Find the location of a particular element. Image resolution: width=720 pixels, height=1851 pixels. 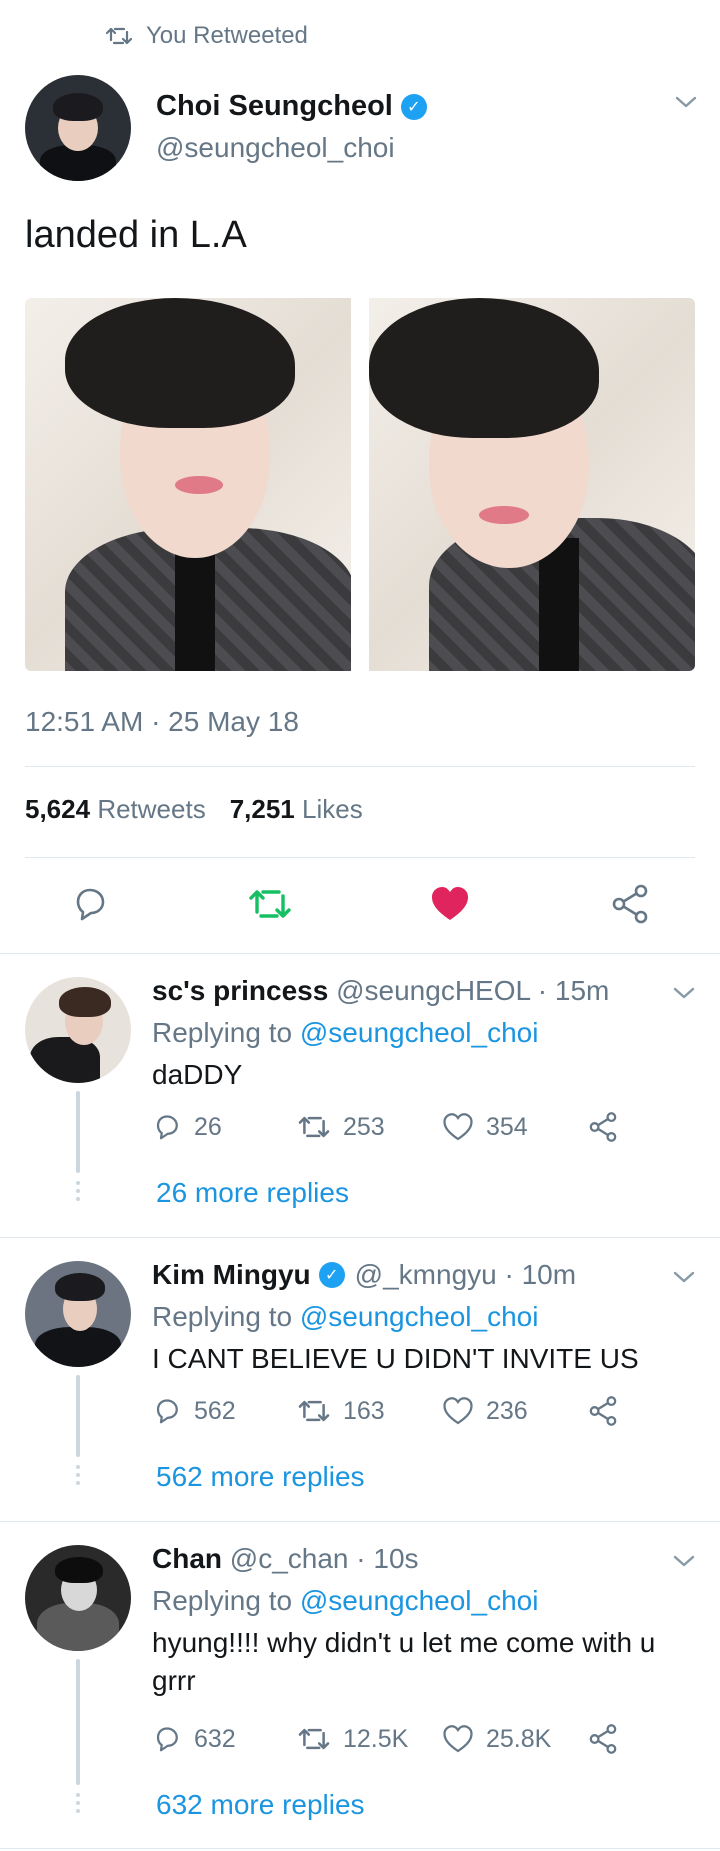

retweet-count: 163 is located at coordinates (364, 1410).